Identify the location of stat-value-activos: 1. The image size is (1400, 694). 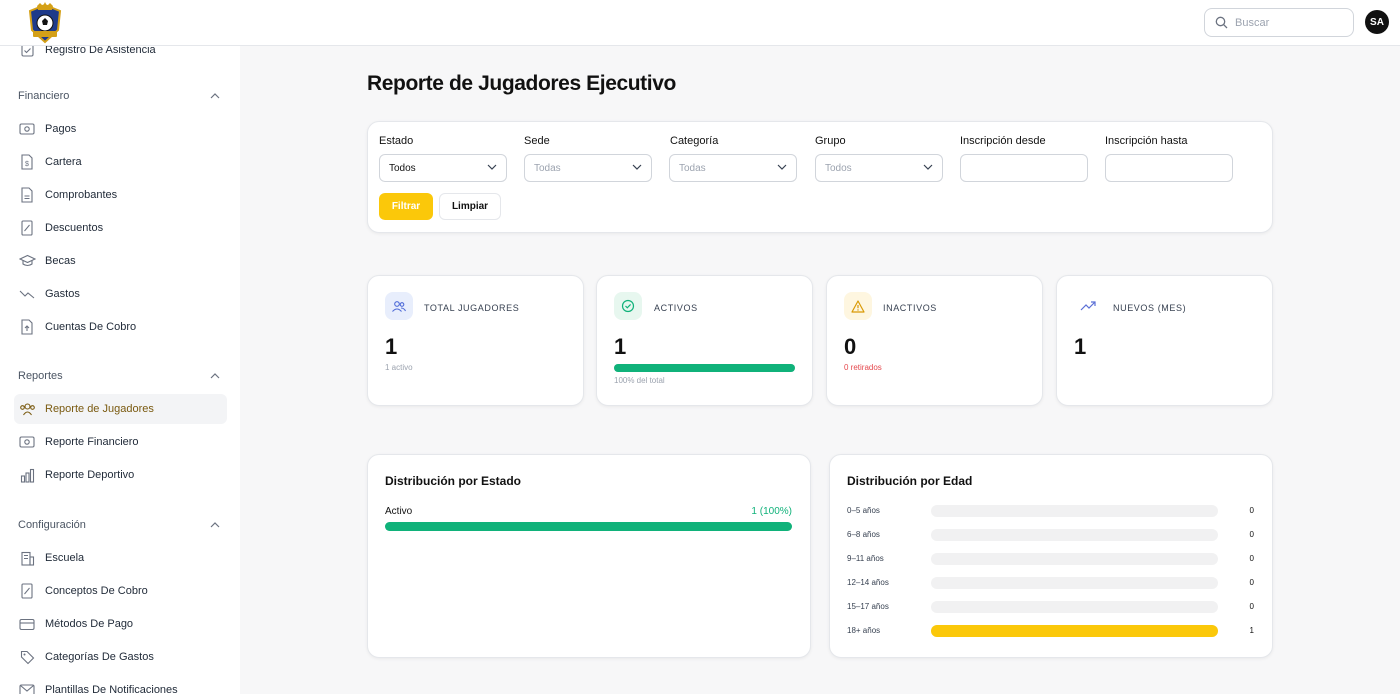
(620, 346).